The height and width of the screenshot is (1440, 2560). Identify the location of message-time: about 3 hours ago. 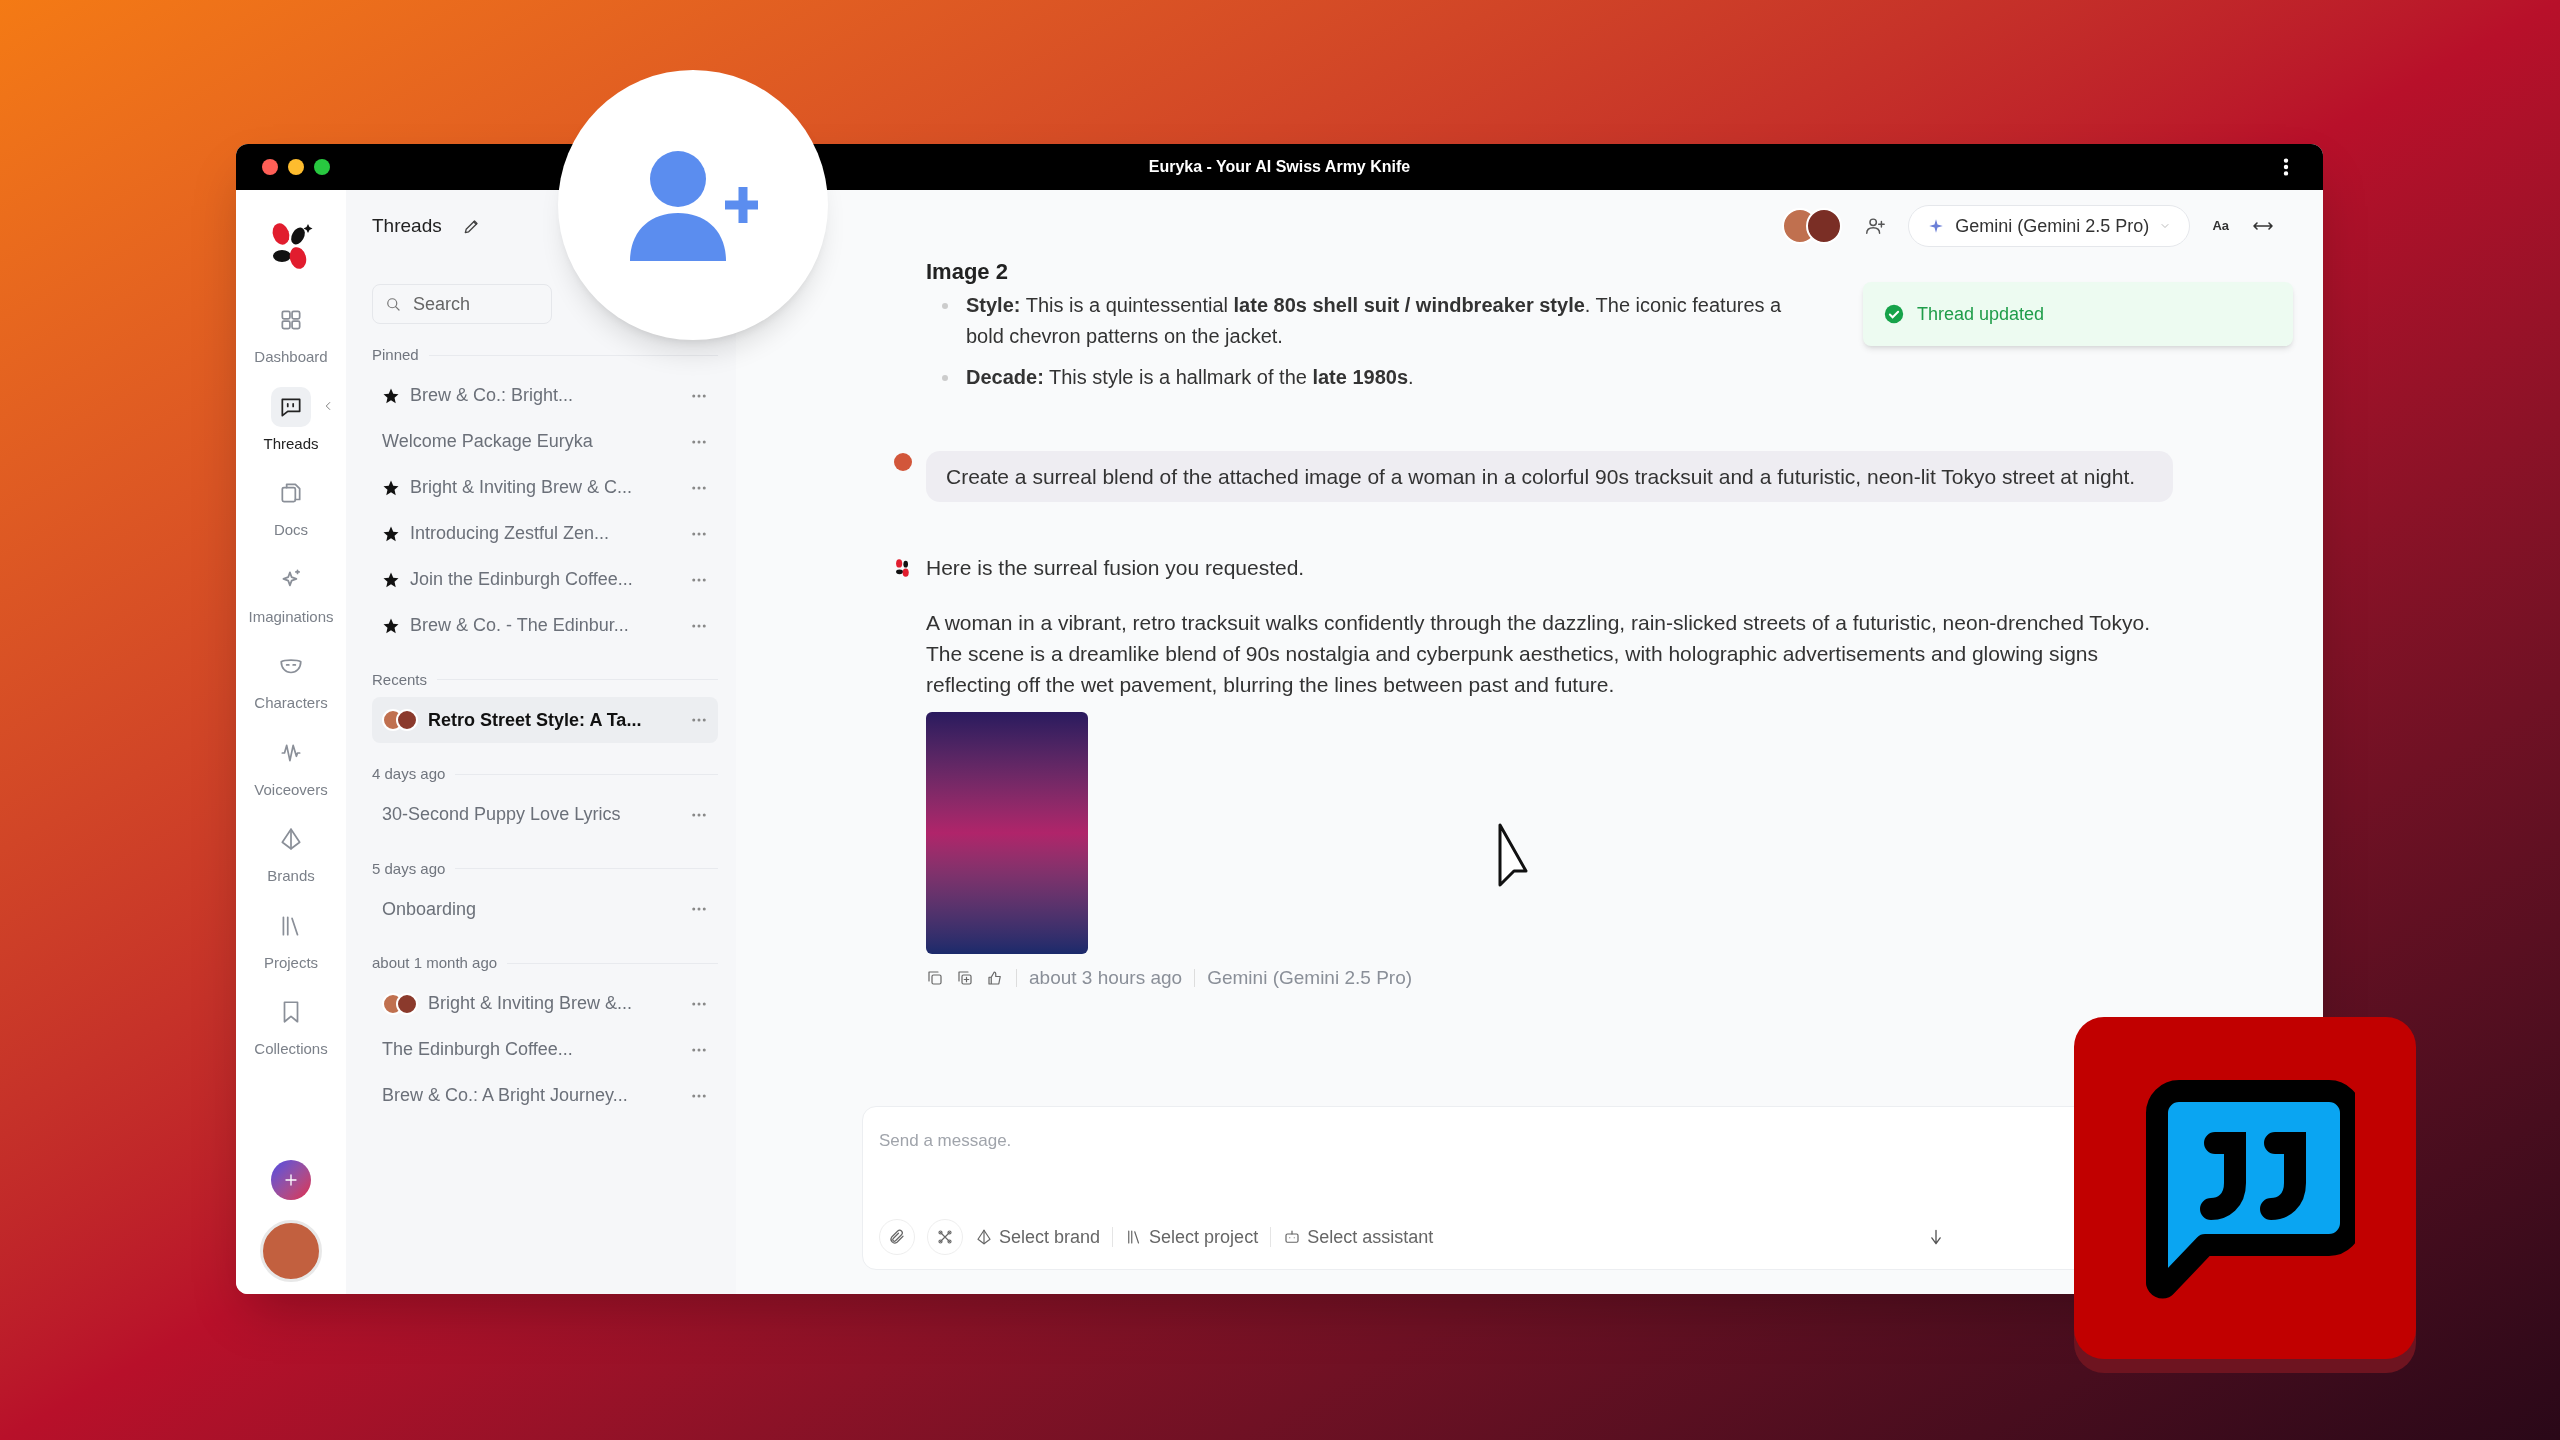
(1106, 978).